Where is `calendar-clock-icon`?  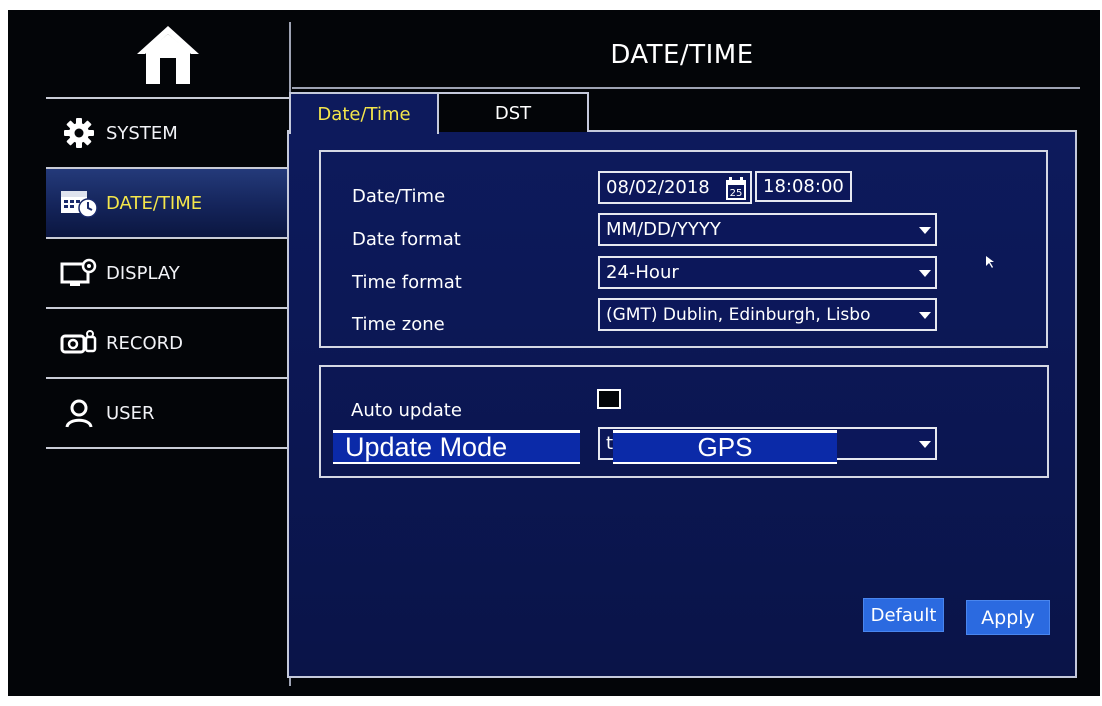
calendar-clock-icon is located at coordinates (79, 203).